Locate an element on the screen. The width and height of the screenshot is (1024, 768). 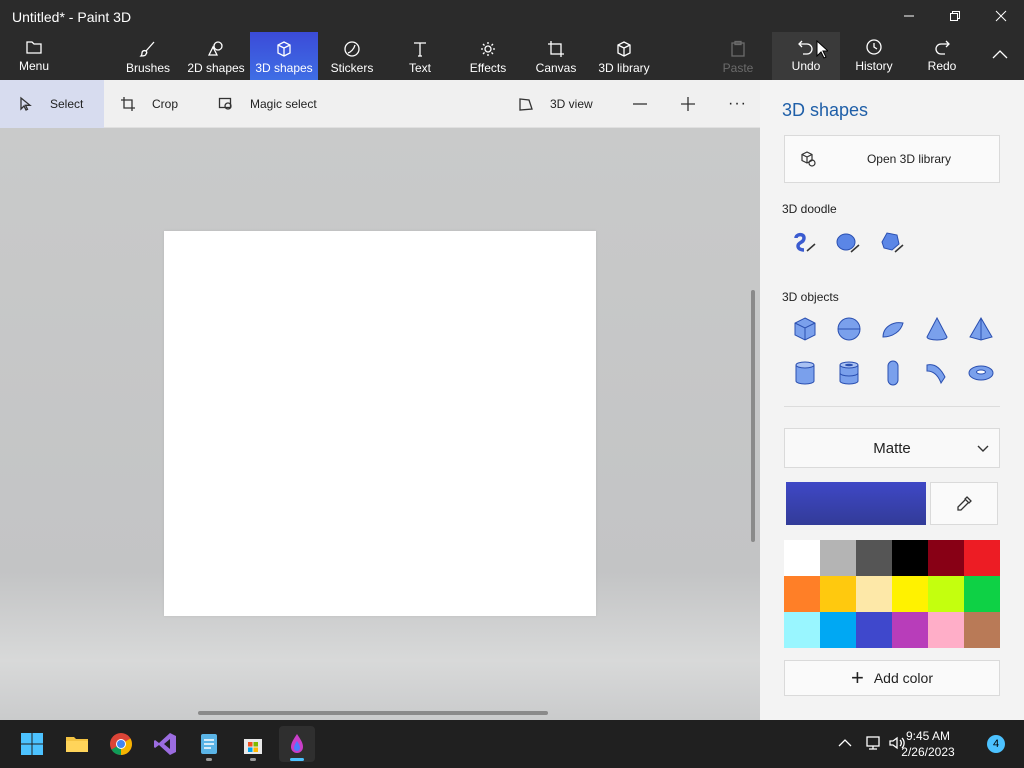
cube-icon is located at coordinates (284, 49).